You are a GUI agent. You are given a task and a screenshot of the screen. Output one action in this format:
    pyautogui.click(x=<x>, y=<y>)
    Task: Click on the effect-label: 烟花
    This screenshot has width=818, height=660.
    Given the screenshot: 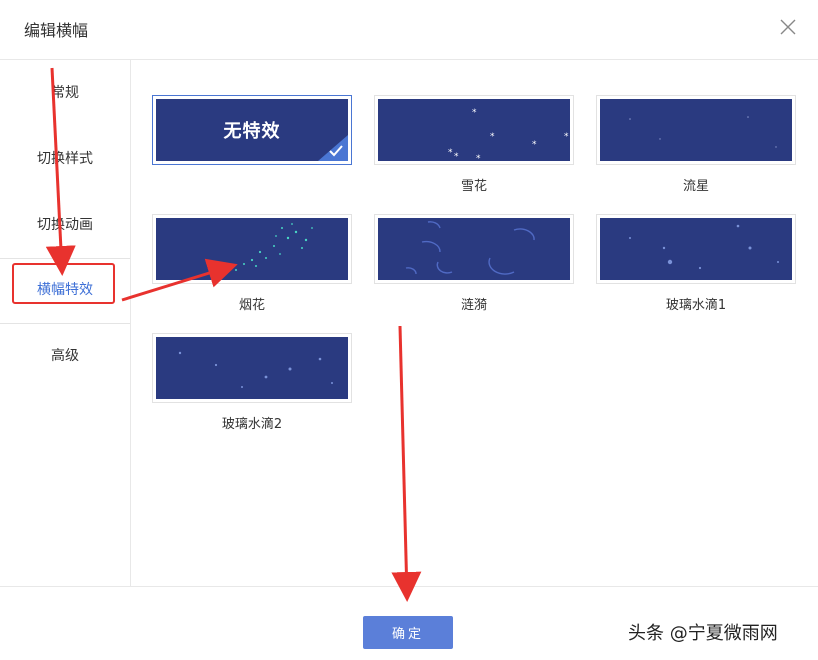 What is the action you would take?
    pyautogui.click(x=251, y=305)
    